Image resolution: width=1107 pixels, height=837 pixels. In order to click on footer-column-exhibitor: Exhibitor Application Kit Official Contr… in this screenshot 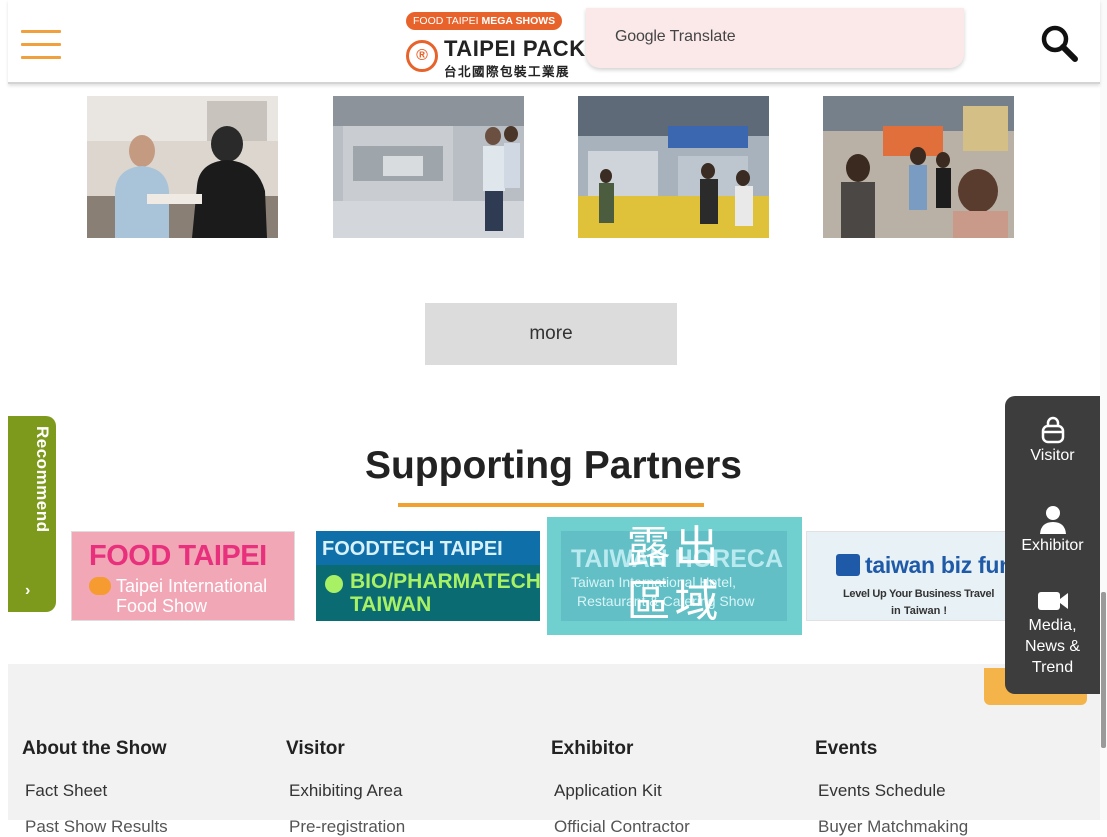, I will do `click(620, 787)`.